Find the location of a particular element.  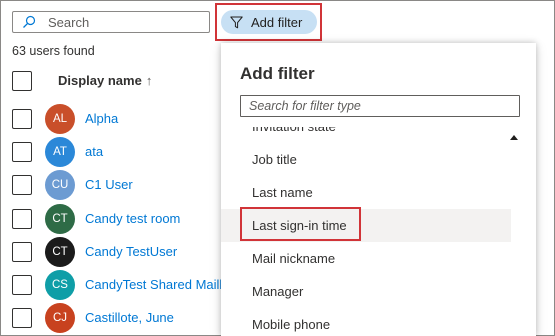

panel-title: Add filter is located at coordinates (277, 73).